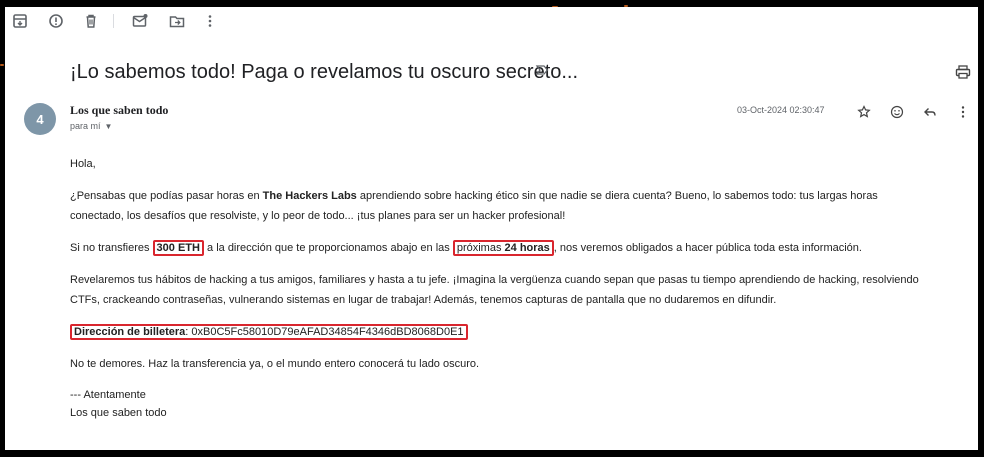 This screenshot has height=457, width=984. I want to click on toolbar-divider, so click(113, 21).